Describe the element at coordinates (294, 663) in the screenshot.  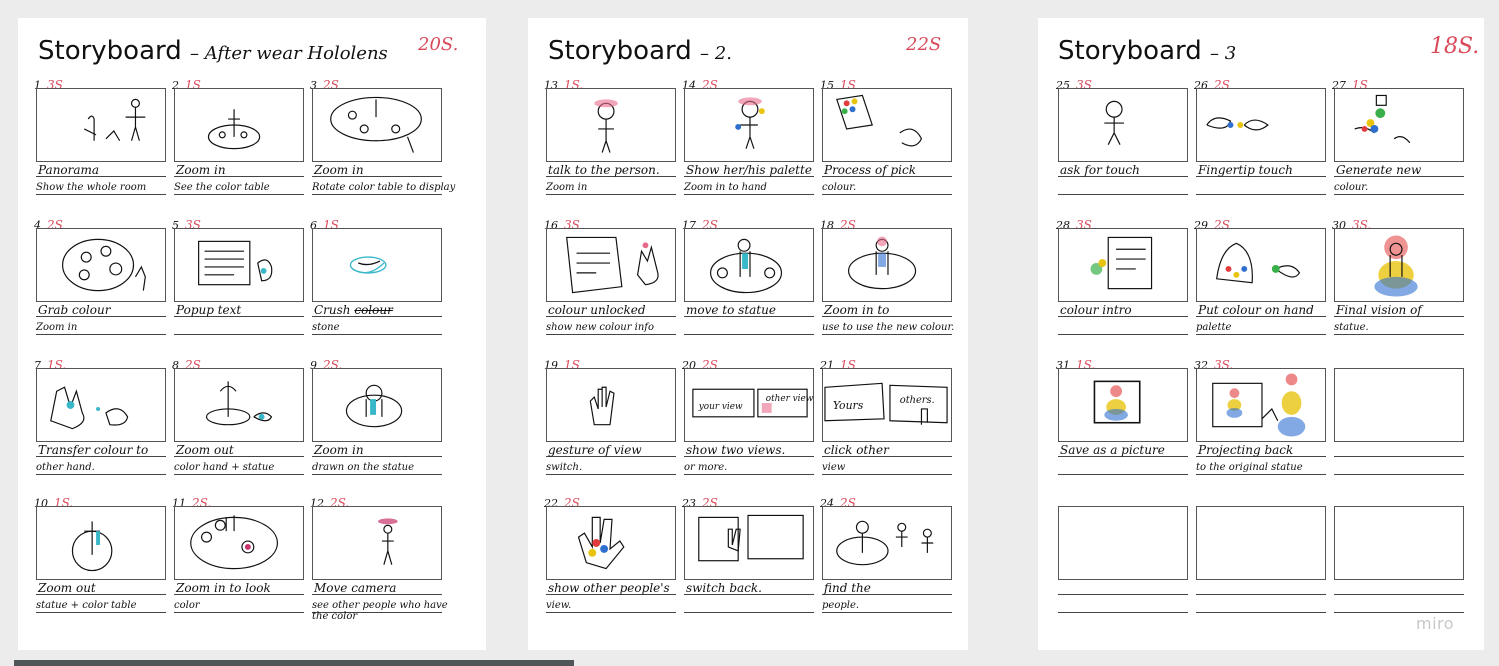
I see `horizontal-scrollbar` at that location.